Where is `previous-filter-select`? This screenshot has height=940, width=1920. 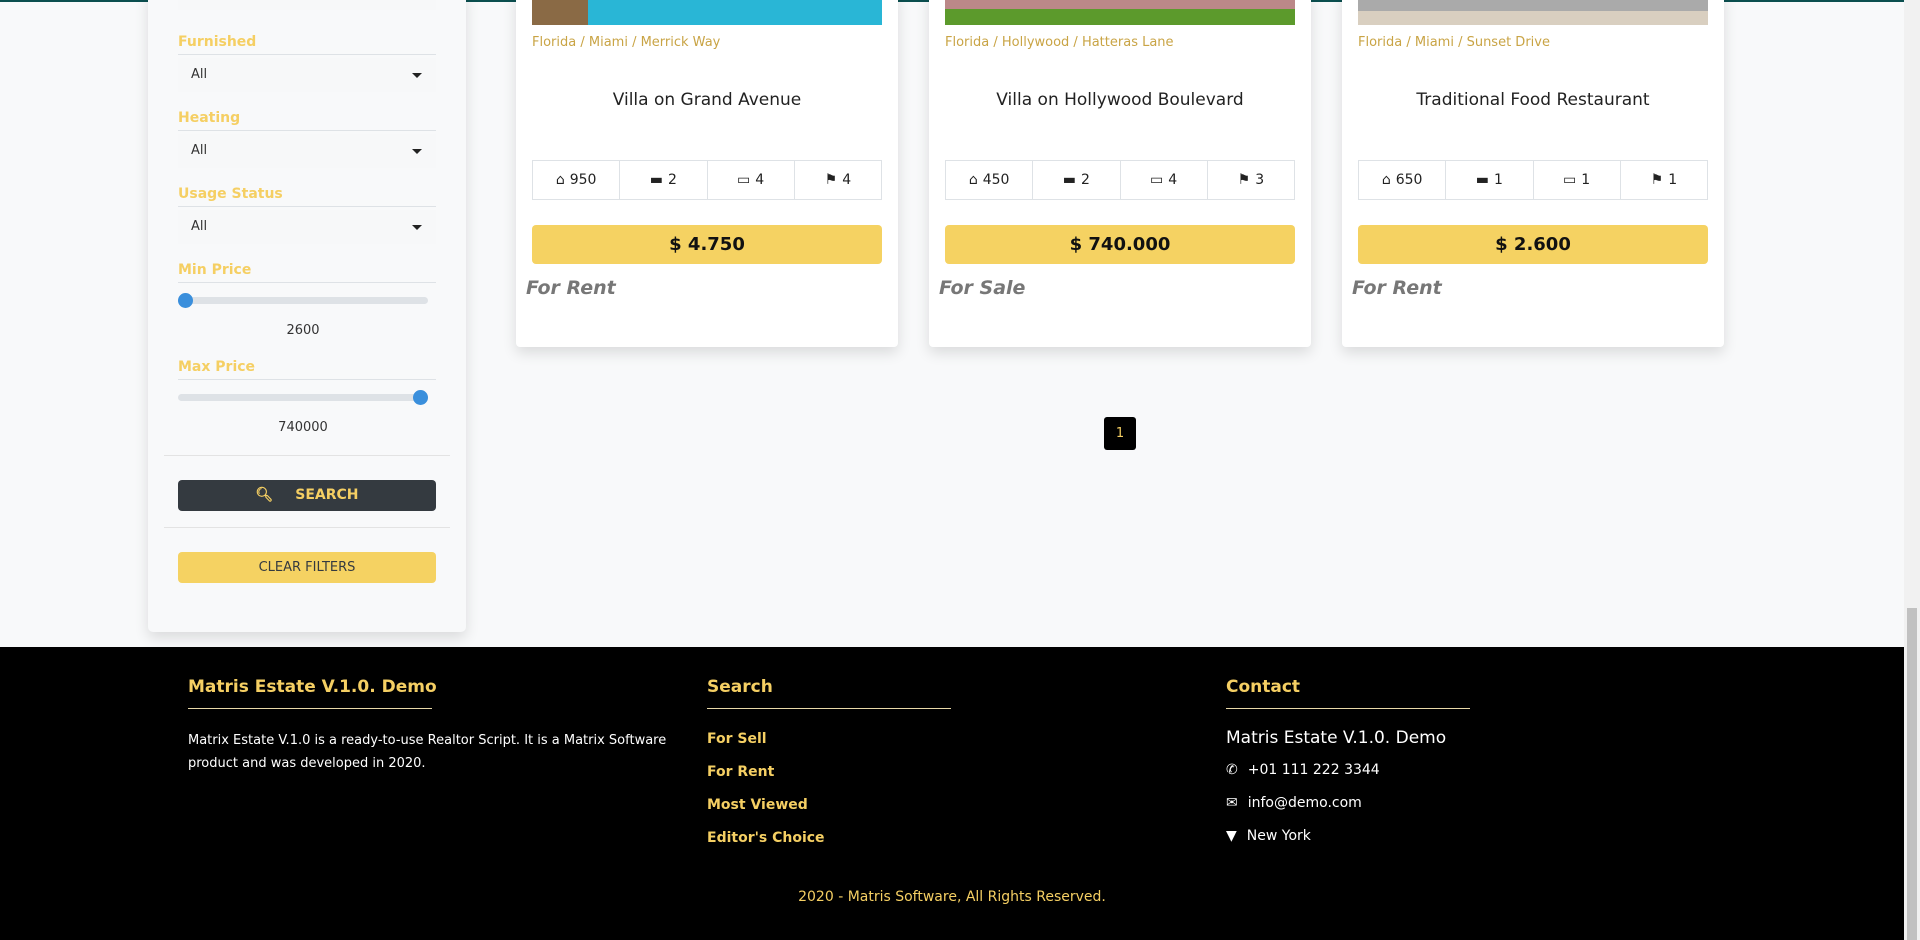 previous-filter-select is located at coordinates (307, 5).